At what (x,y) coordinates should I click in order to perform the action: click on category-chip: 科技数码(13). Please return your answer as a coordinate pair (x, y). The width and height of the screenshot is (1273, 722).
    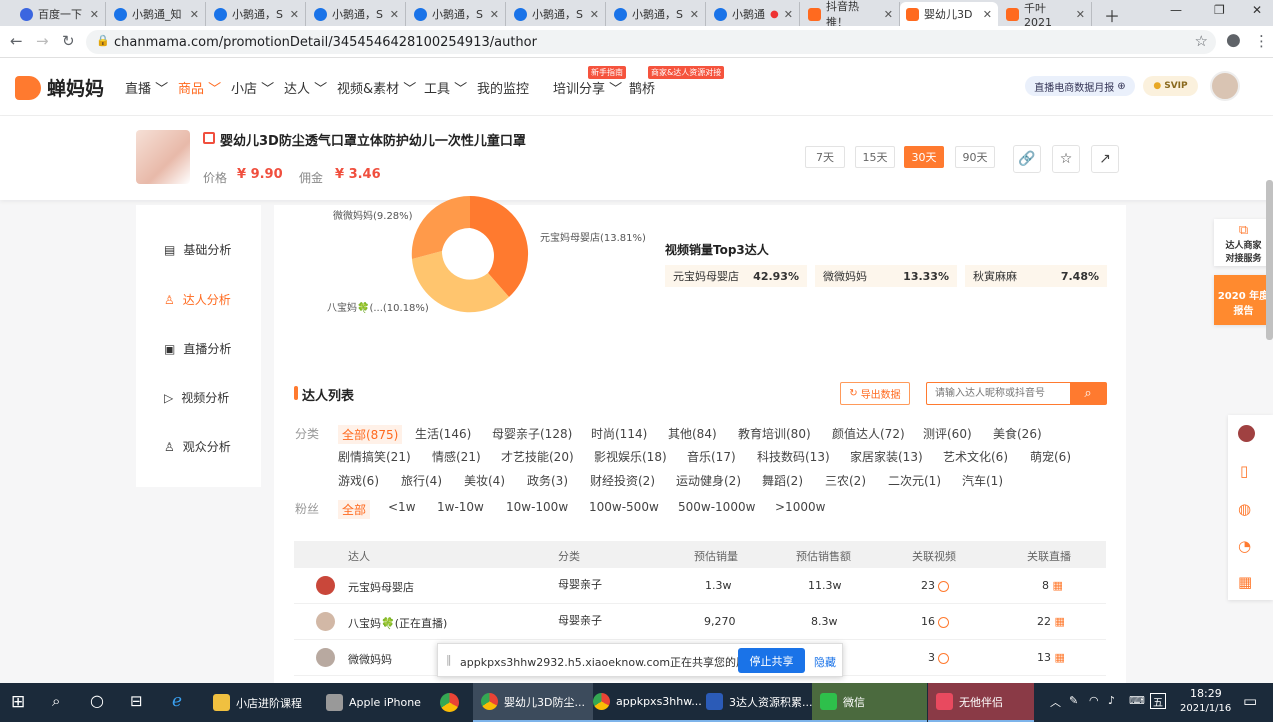
    Looking at the image, I should click on (793, 456).